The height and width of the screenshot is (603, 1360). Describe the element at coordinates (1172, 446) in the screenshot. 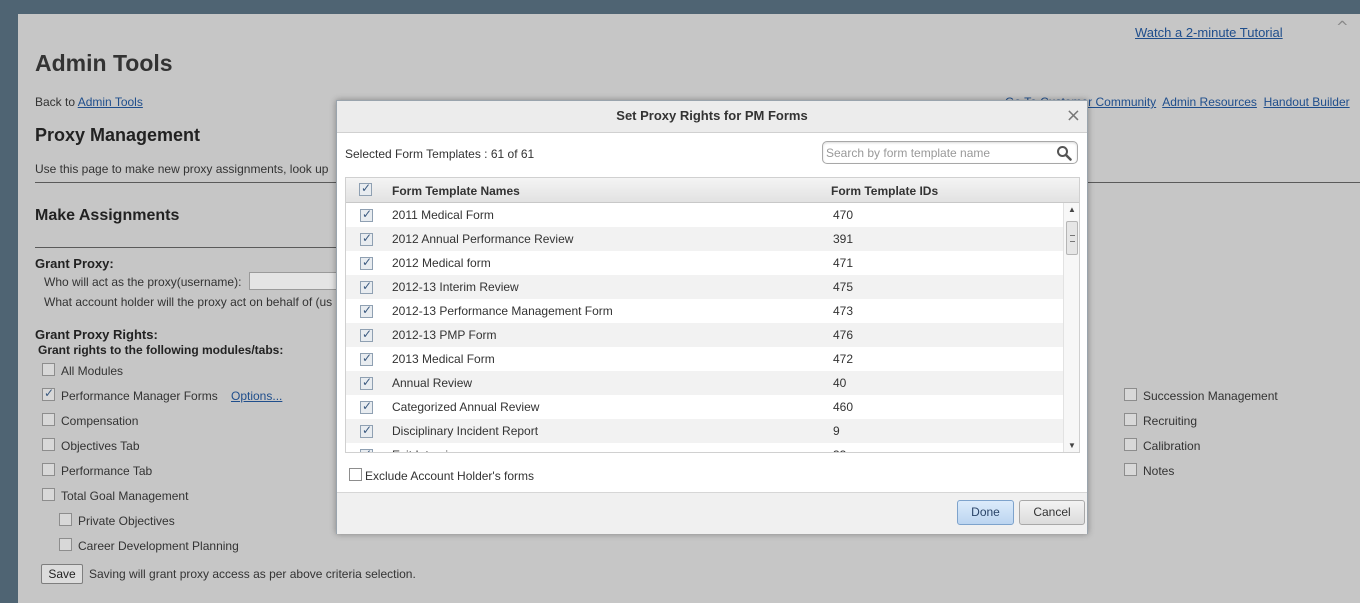

I see `calibration-label: Calibration` at that location.